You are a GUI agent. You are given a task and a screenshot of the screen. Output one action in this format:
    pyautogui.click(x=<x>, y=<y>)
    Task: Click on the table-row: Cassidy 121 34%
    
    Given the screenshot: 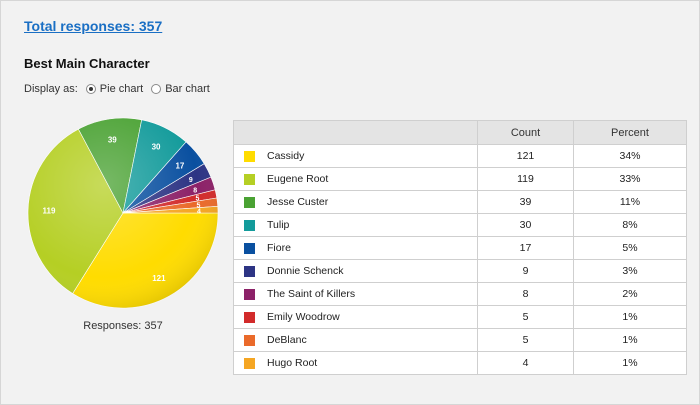 What is the action you would take?
    pyautogui.click(x=460, y=156)
    